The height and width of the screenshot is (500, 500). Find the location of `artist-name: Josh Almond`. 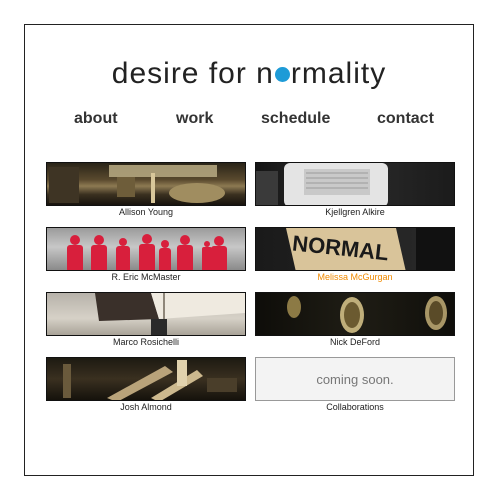

artist-name: Josh Almond is located at coordinates (146, 407).